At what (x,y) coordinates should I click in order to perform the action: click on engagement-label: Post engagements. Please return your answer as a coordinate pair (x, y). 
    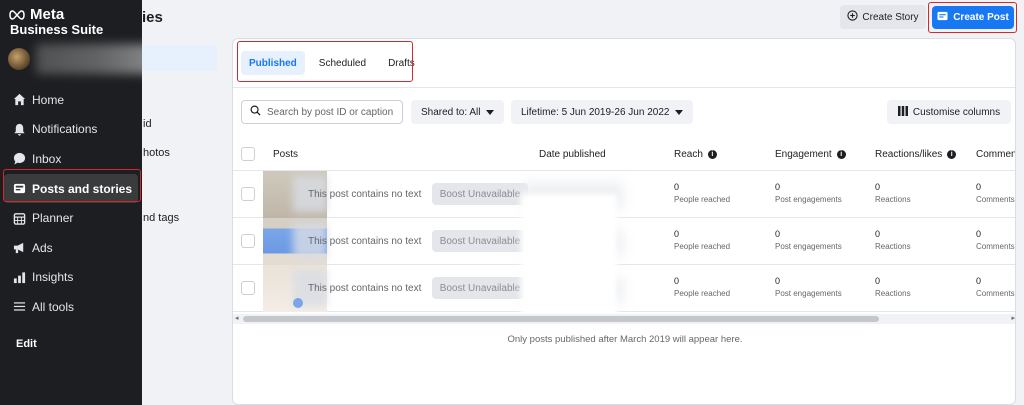
    Looking at the image, I should click on (808, 246).